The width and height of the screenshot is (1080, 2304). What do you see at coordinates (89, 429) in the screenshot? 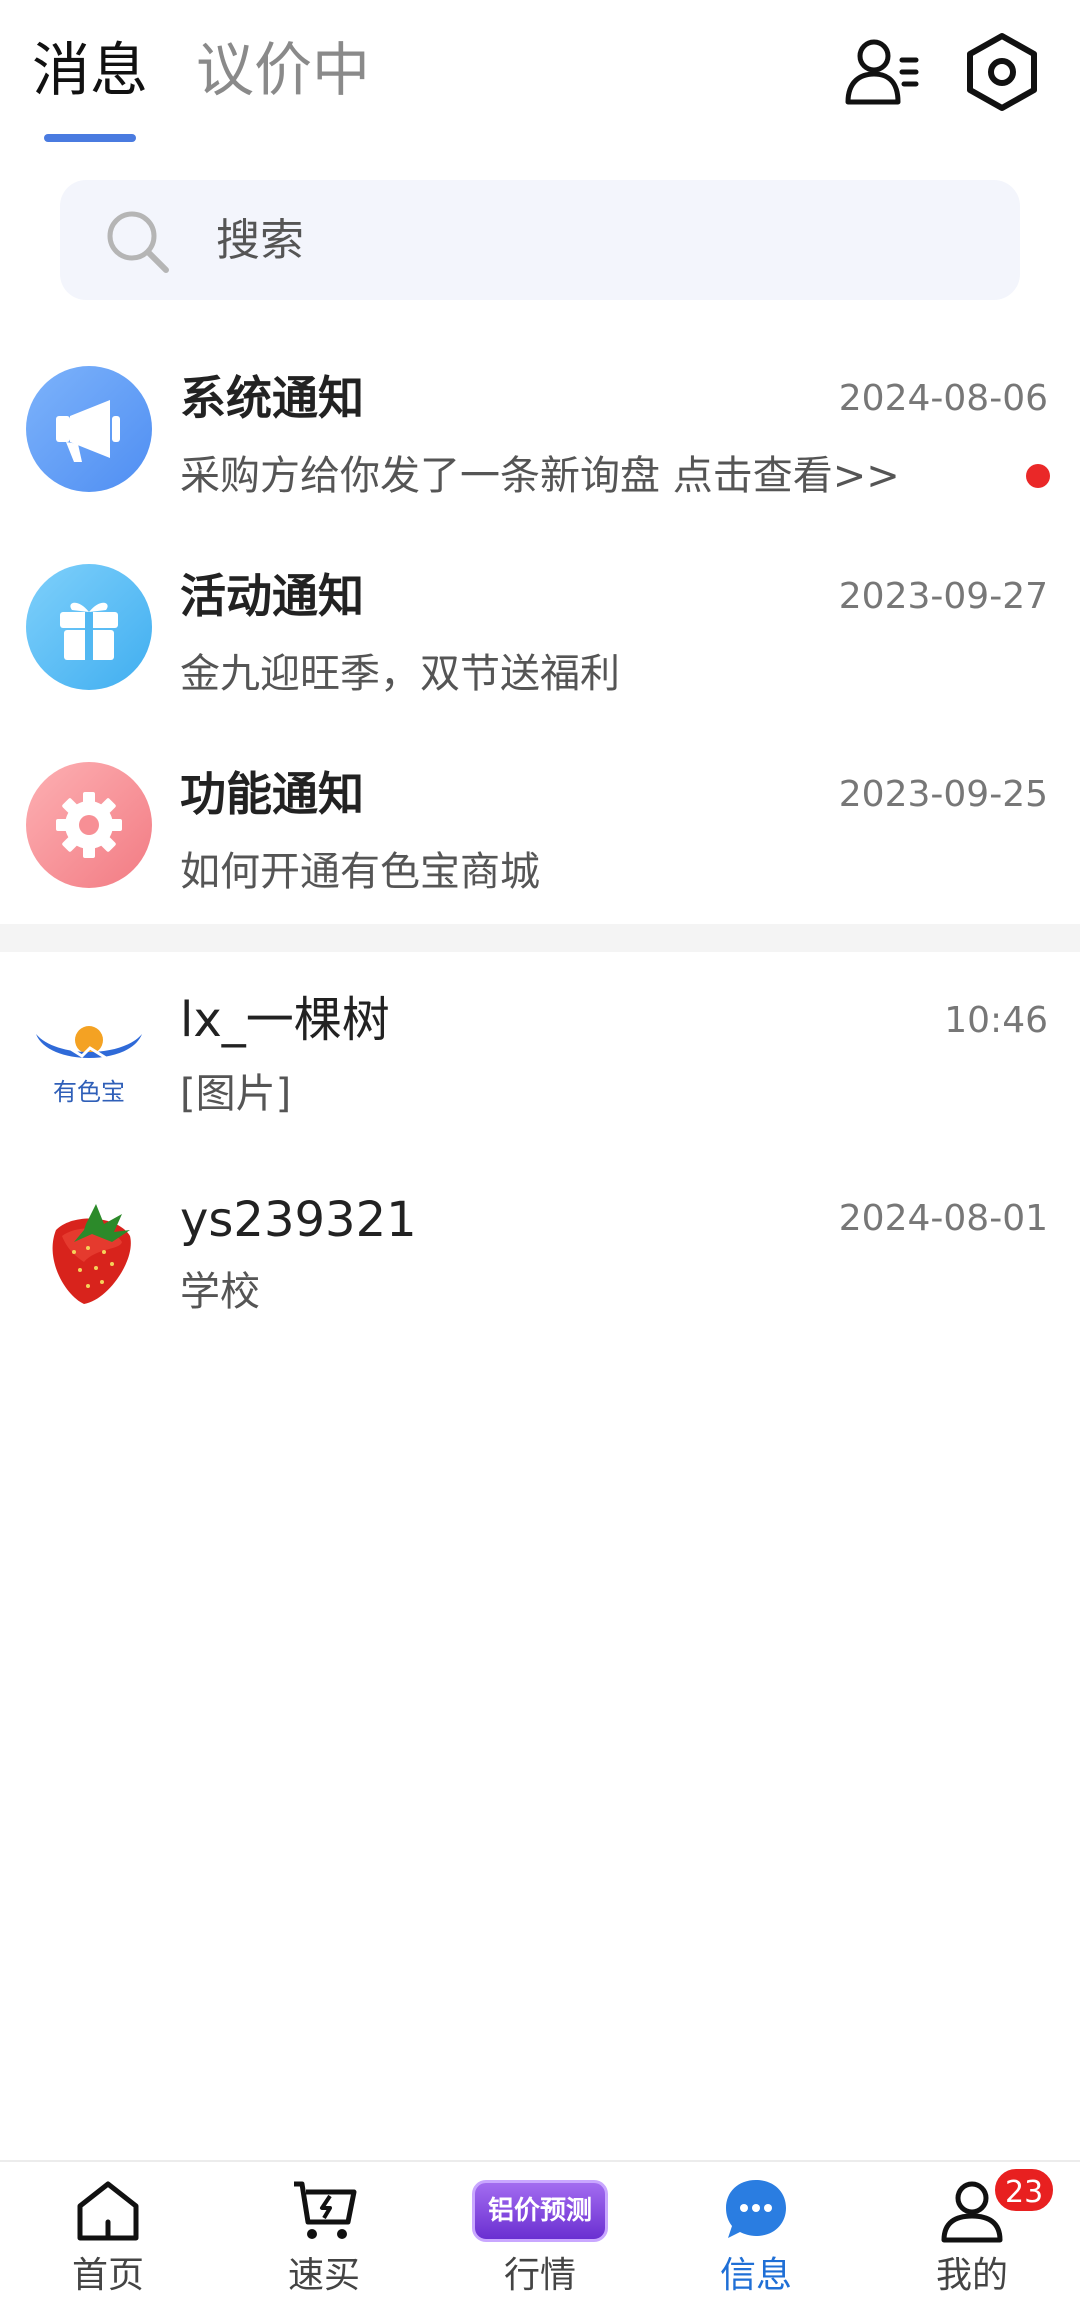
I see `megaphone-icon` at bounding box center [89, 429].